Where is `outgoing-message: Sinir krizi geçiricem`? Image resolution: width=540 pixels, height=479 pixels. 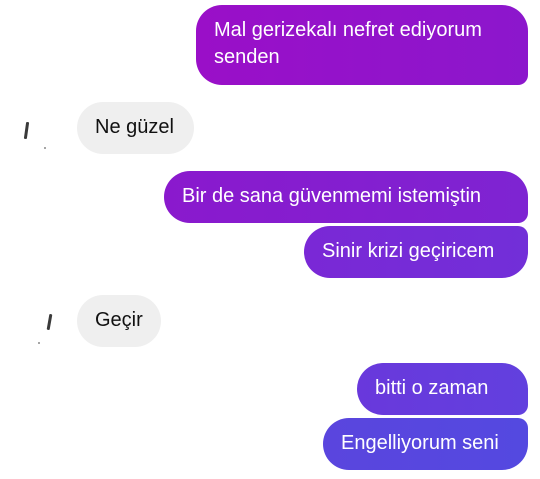
outgoing-message: Sinir krizi geçiricem is located at coordinates (416, 252).